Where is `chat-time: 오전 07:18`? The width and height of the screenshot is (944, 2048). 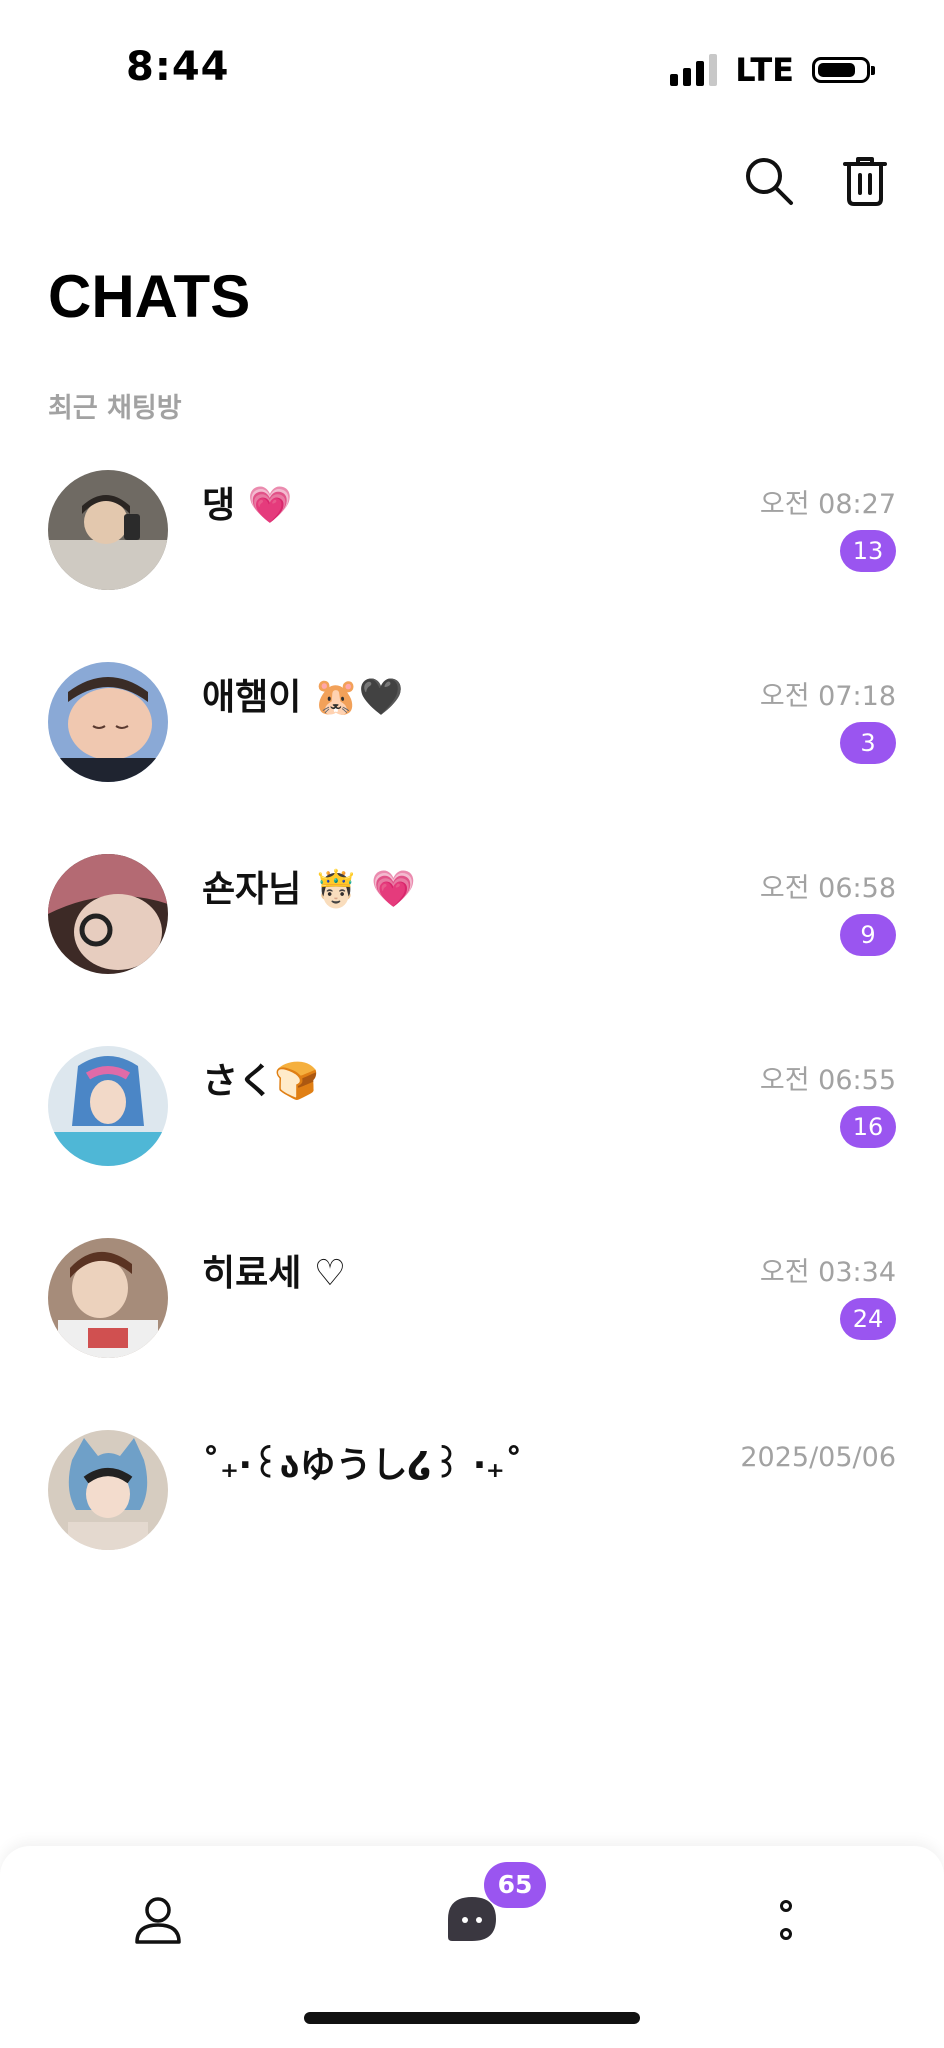
chat-time: 오전 07:18 is located at coordinates (827, 696).